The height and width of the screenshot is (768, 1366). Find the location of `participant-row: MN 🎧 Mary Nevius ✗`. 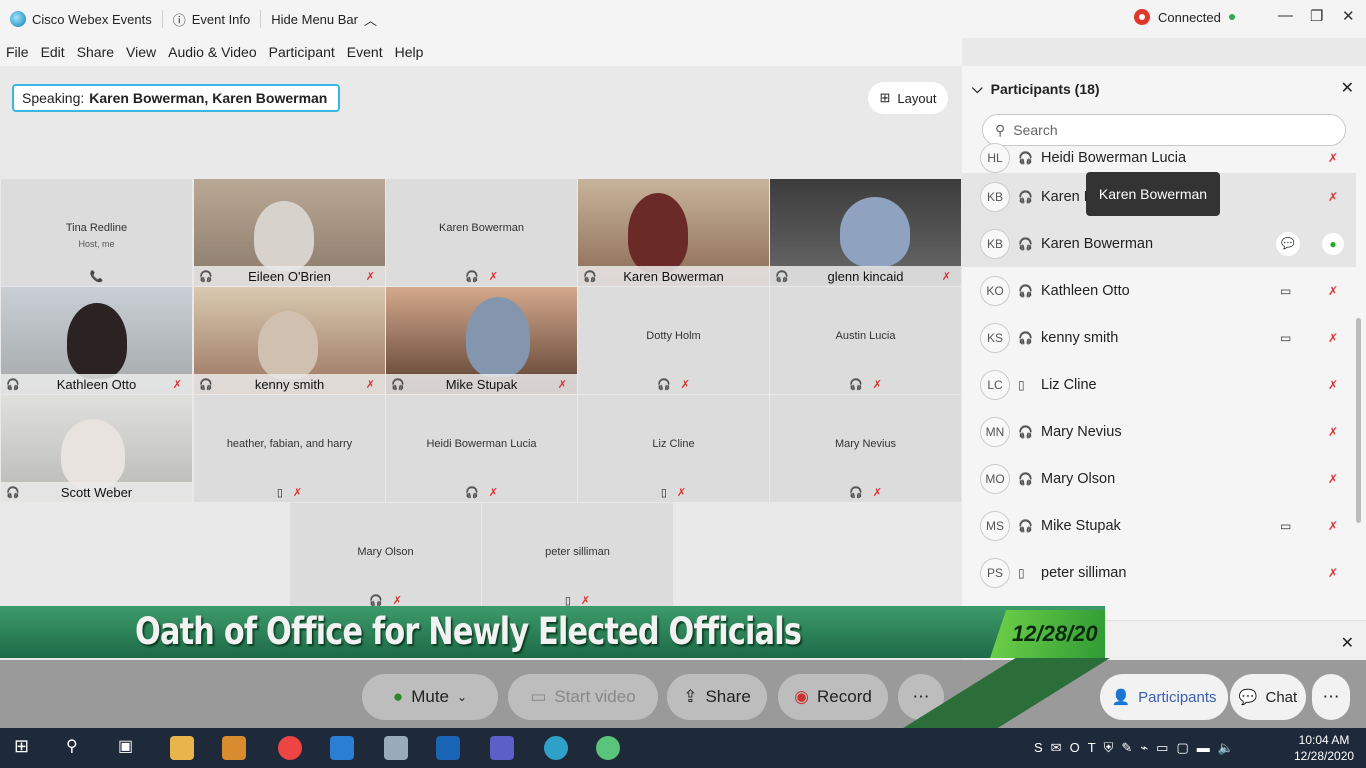

participant-row: MN 🎧 Mary Nevius ✗ is located at coordinates (1159, 431).